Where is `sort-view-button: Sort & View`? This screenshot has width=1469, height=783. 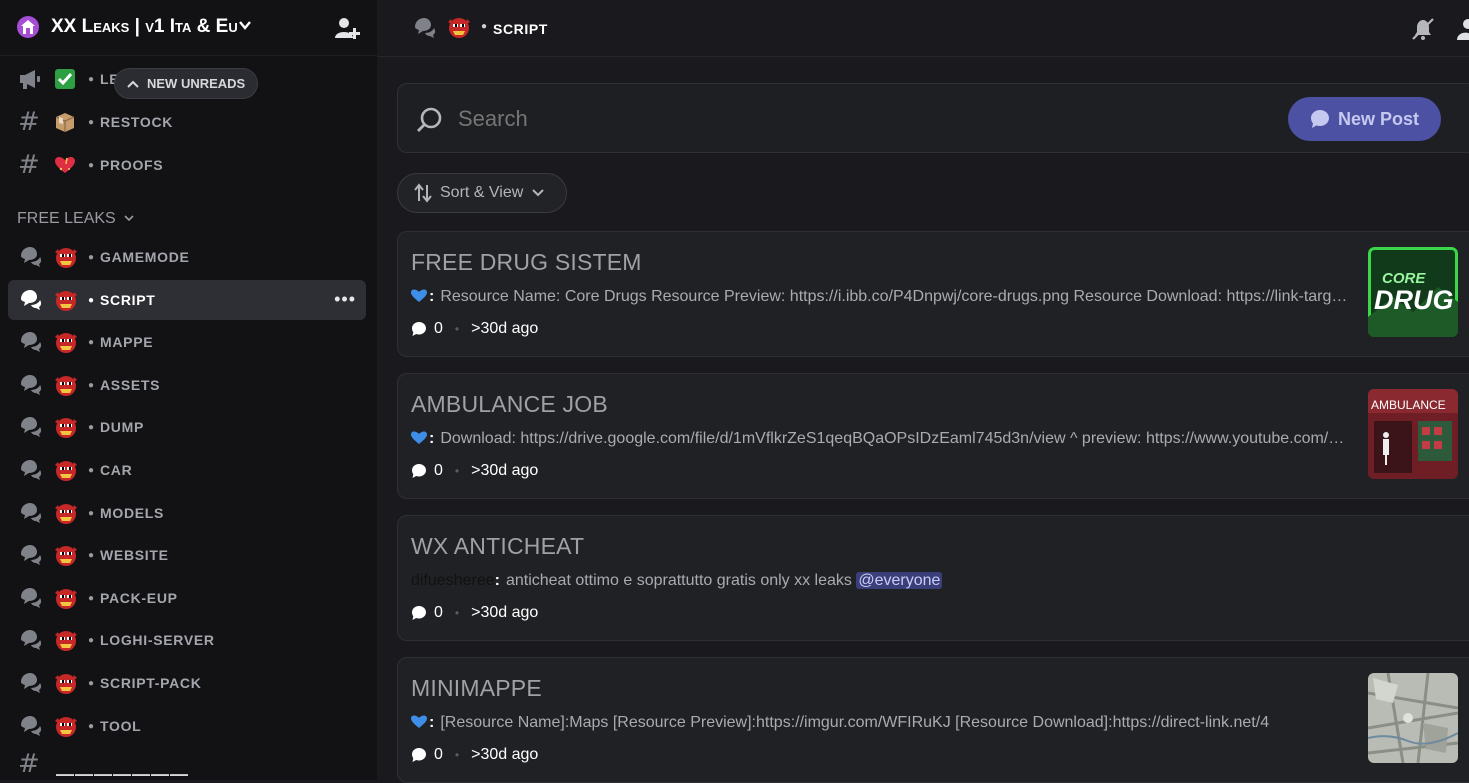
sort-view-button: Sort & View is located at coordinates (482, 193).